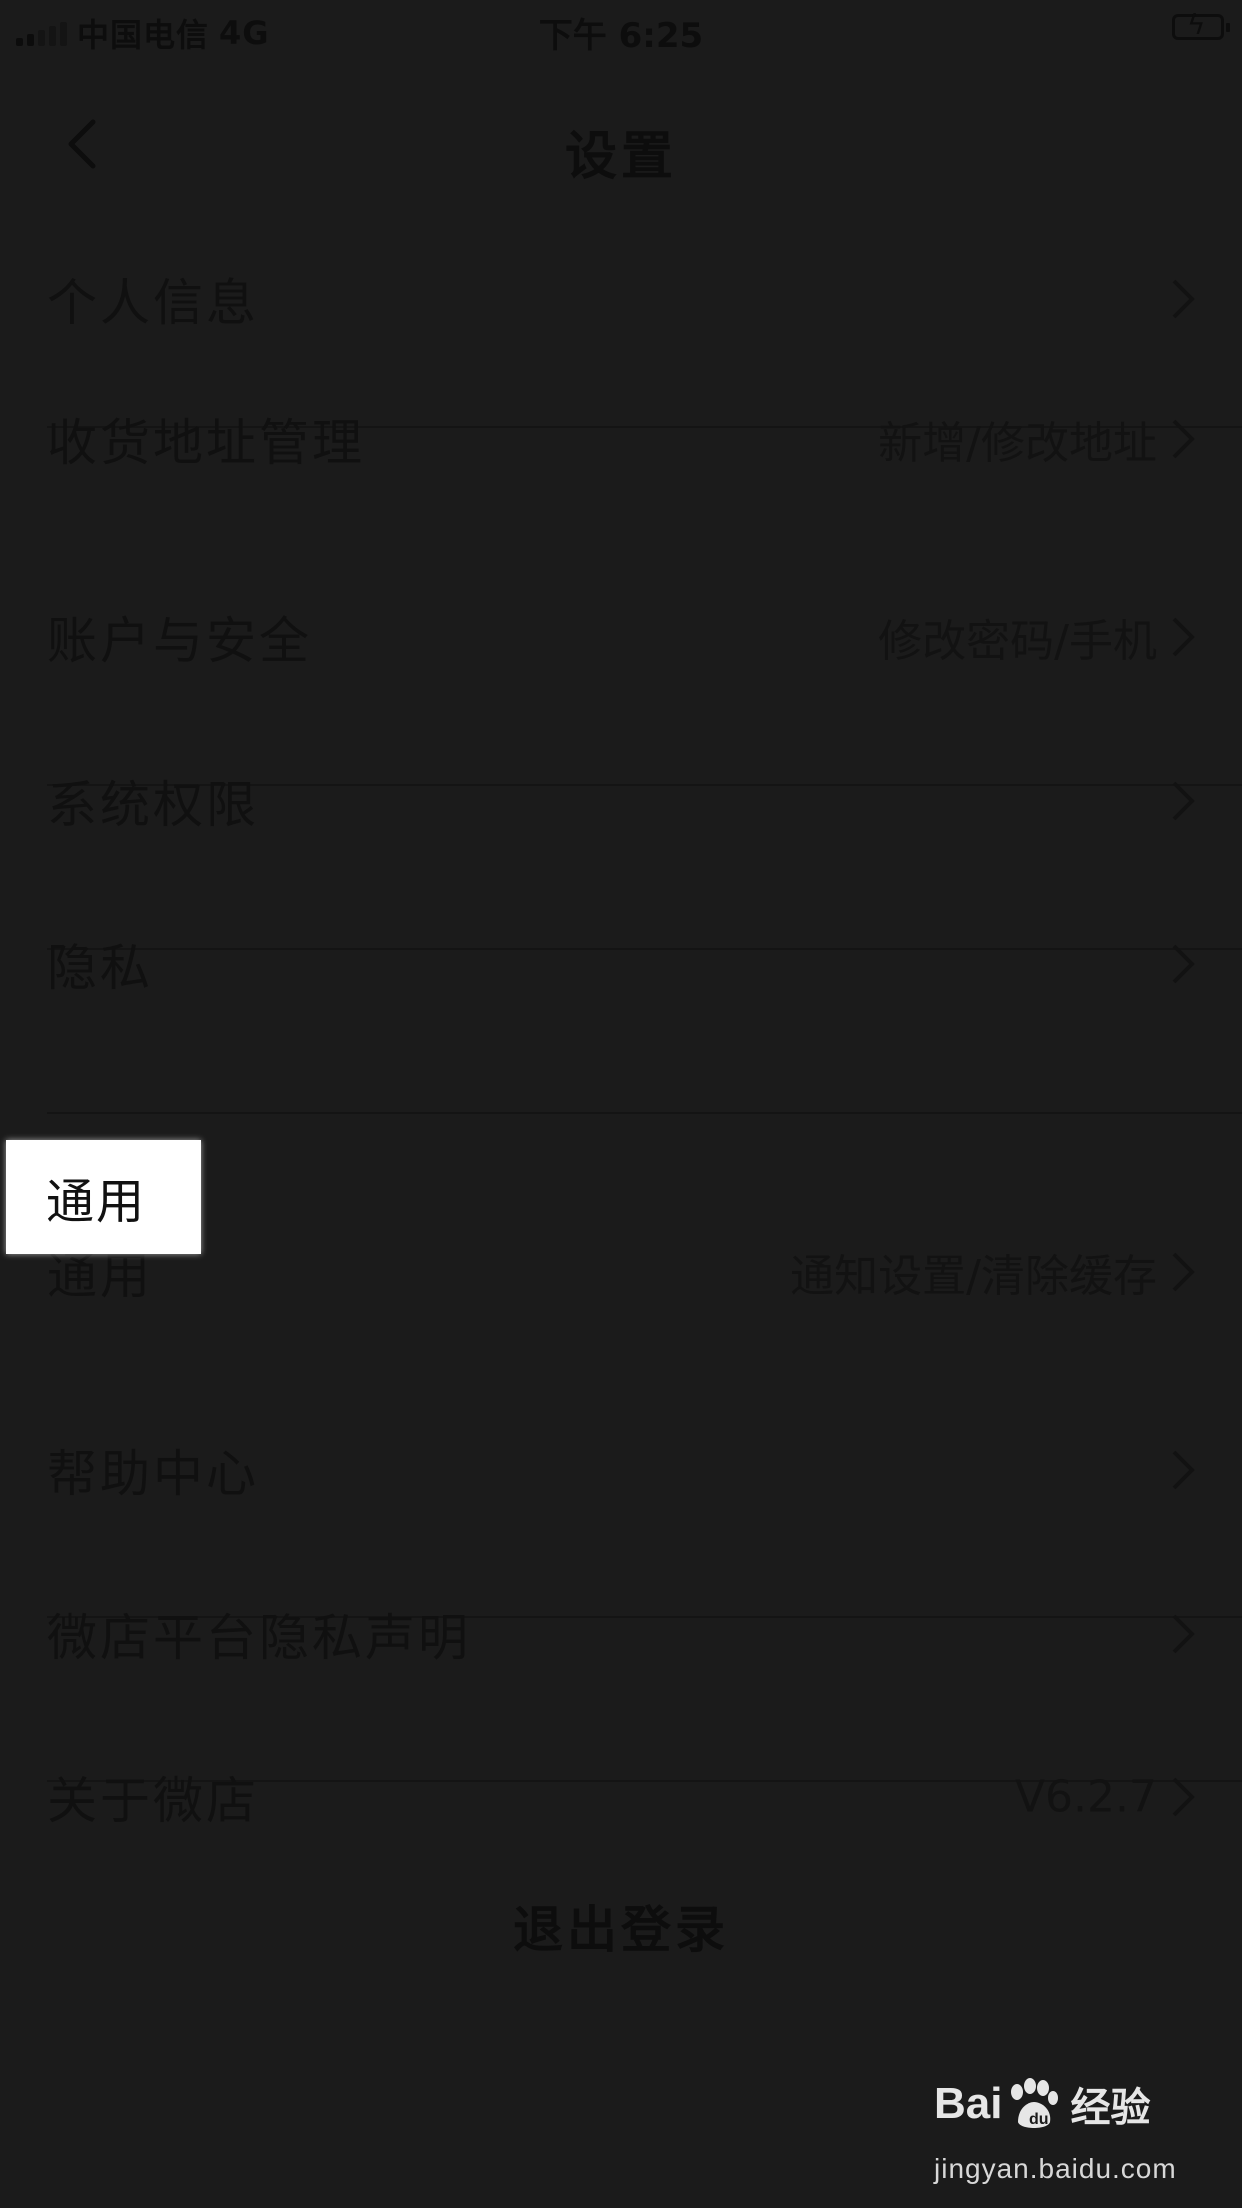  Describe the element at coordinates (621, 299) in the screenshot. I see `settings-item-personal-info: 个人信息` at that location.